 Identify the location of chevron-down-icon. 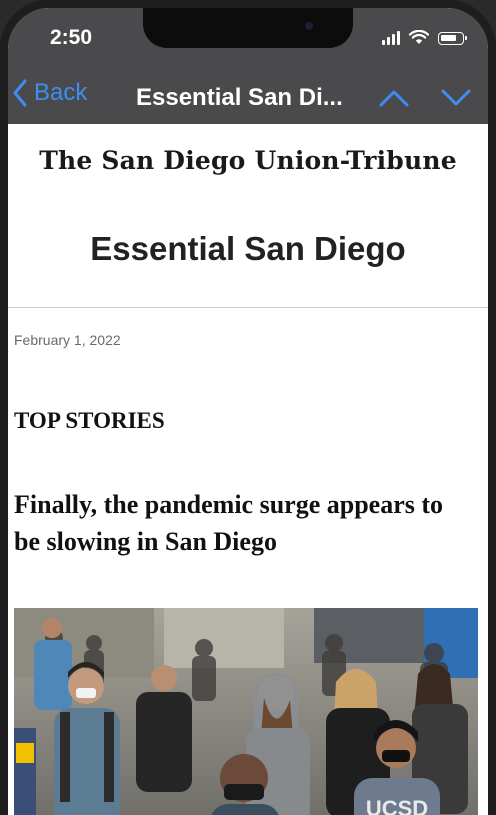
(456, 98).